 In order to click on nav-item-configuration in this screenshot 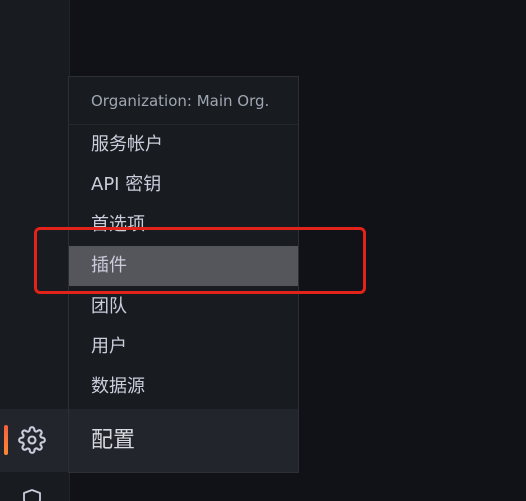, I will do `click(35, 440)`.